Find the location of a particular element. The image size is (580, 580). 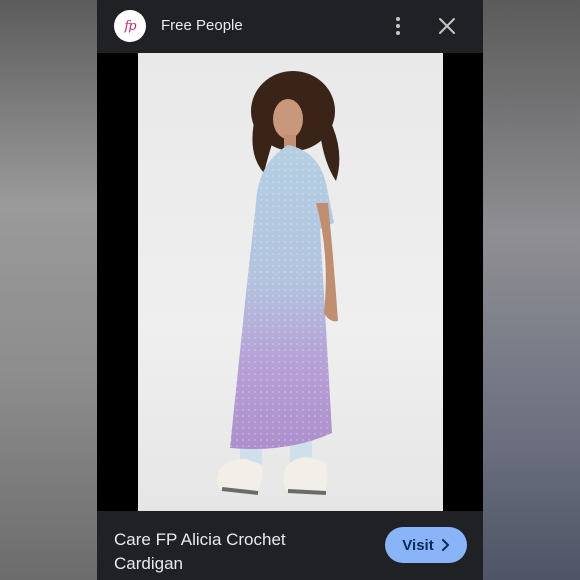

more-vert-icon is located at coordinates (398, 19).